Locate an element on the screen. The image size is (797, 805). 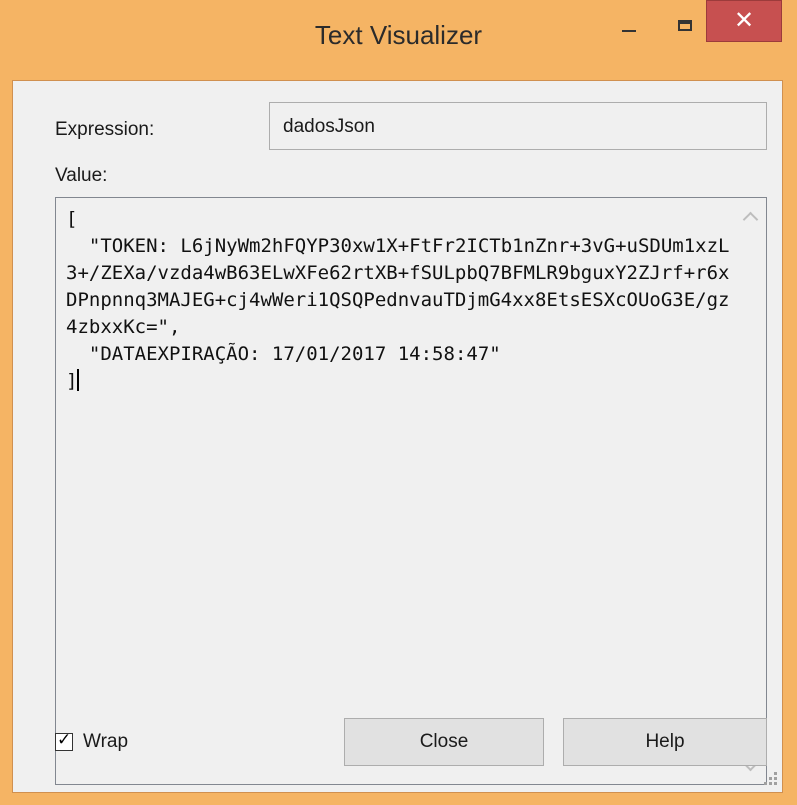
window-close-button: ✕ is located at coordinates (744, 21).